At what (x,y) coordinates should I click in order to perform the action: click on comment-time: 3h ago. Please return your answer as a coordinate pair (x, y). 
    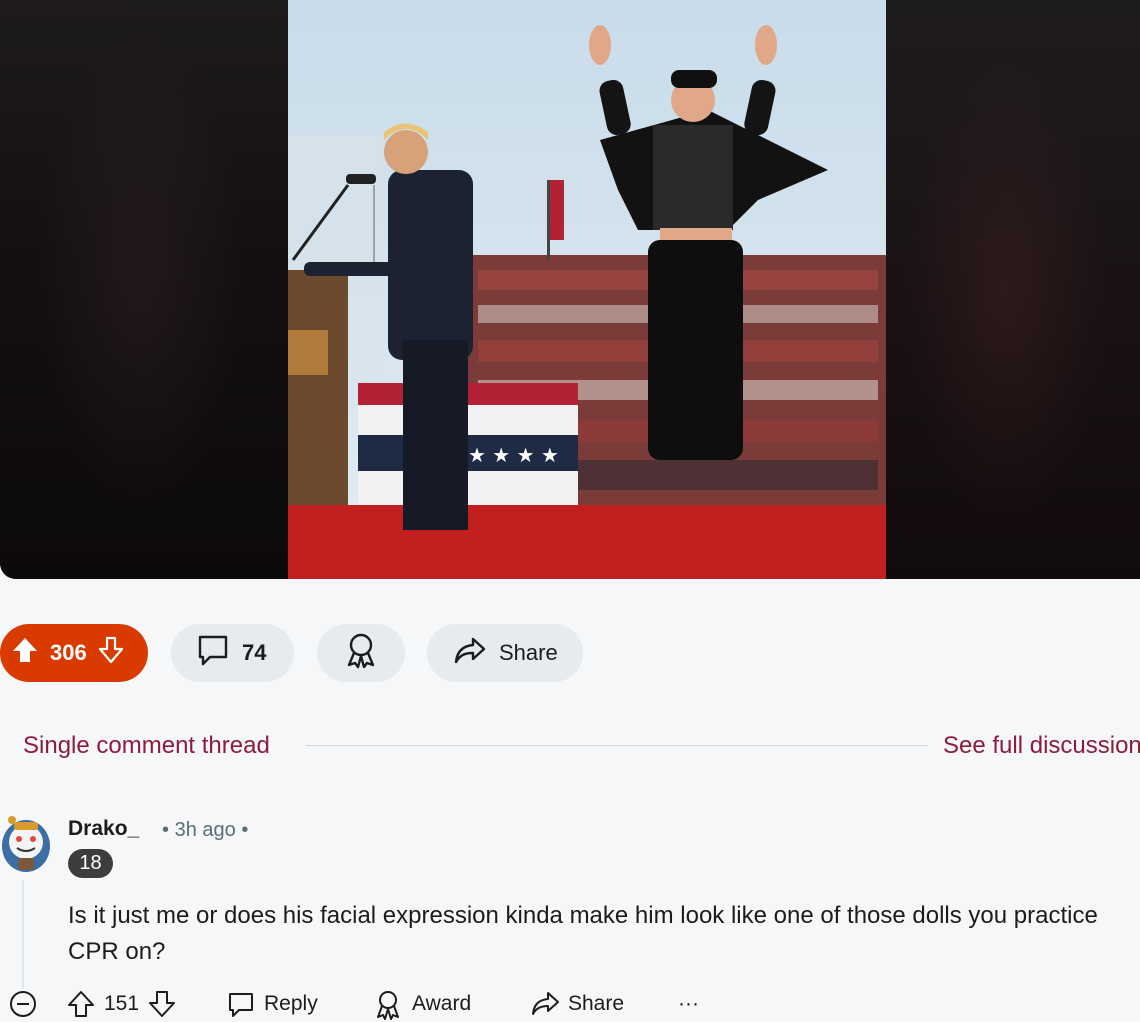
    Looking at the image, I should click on (205, 830).